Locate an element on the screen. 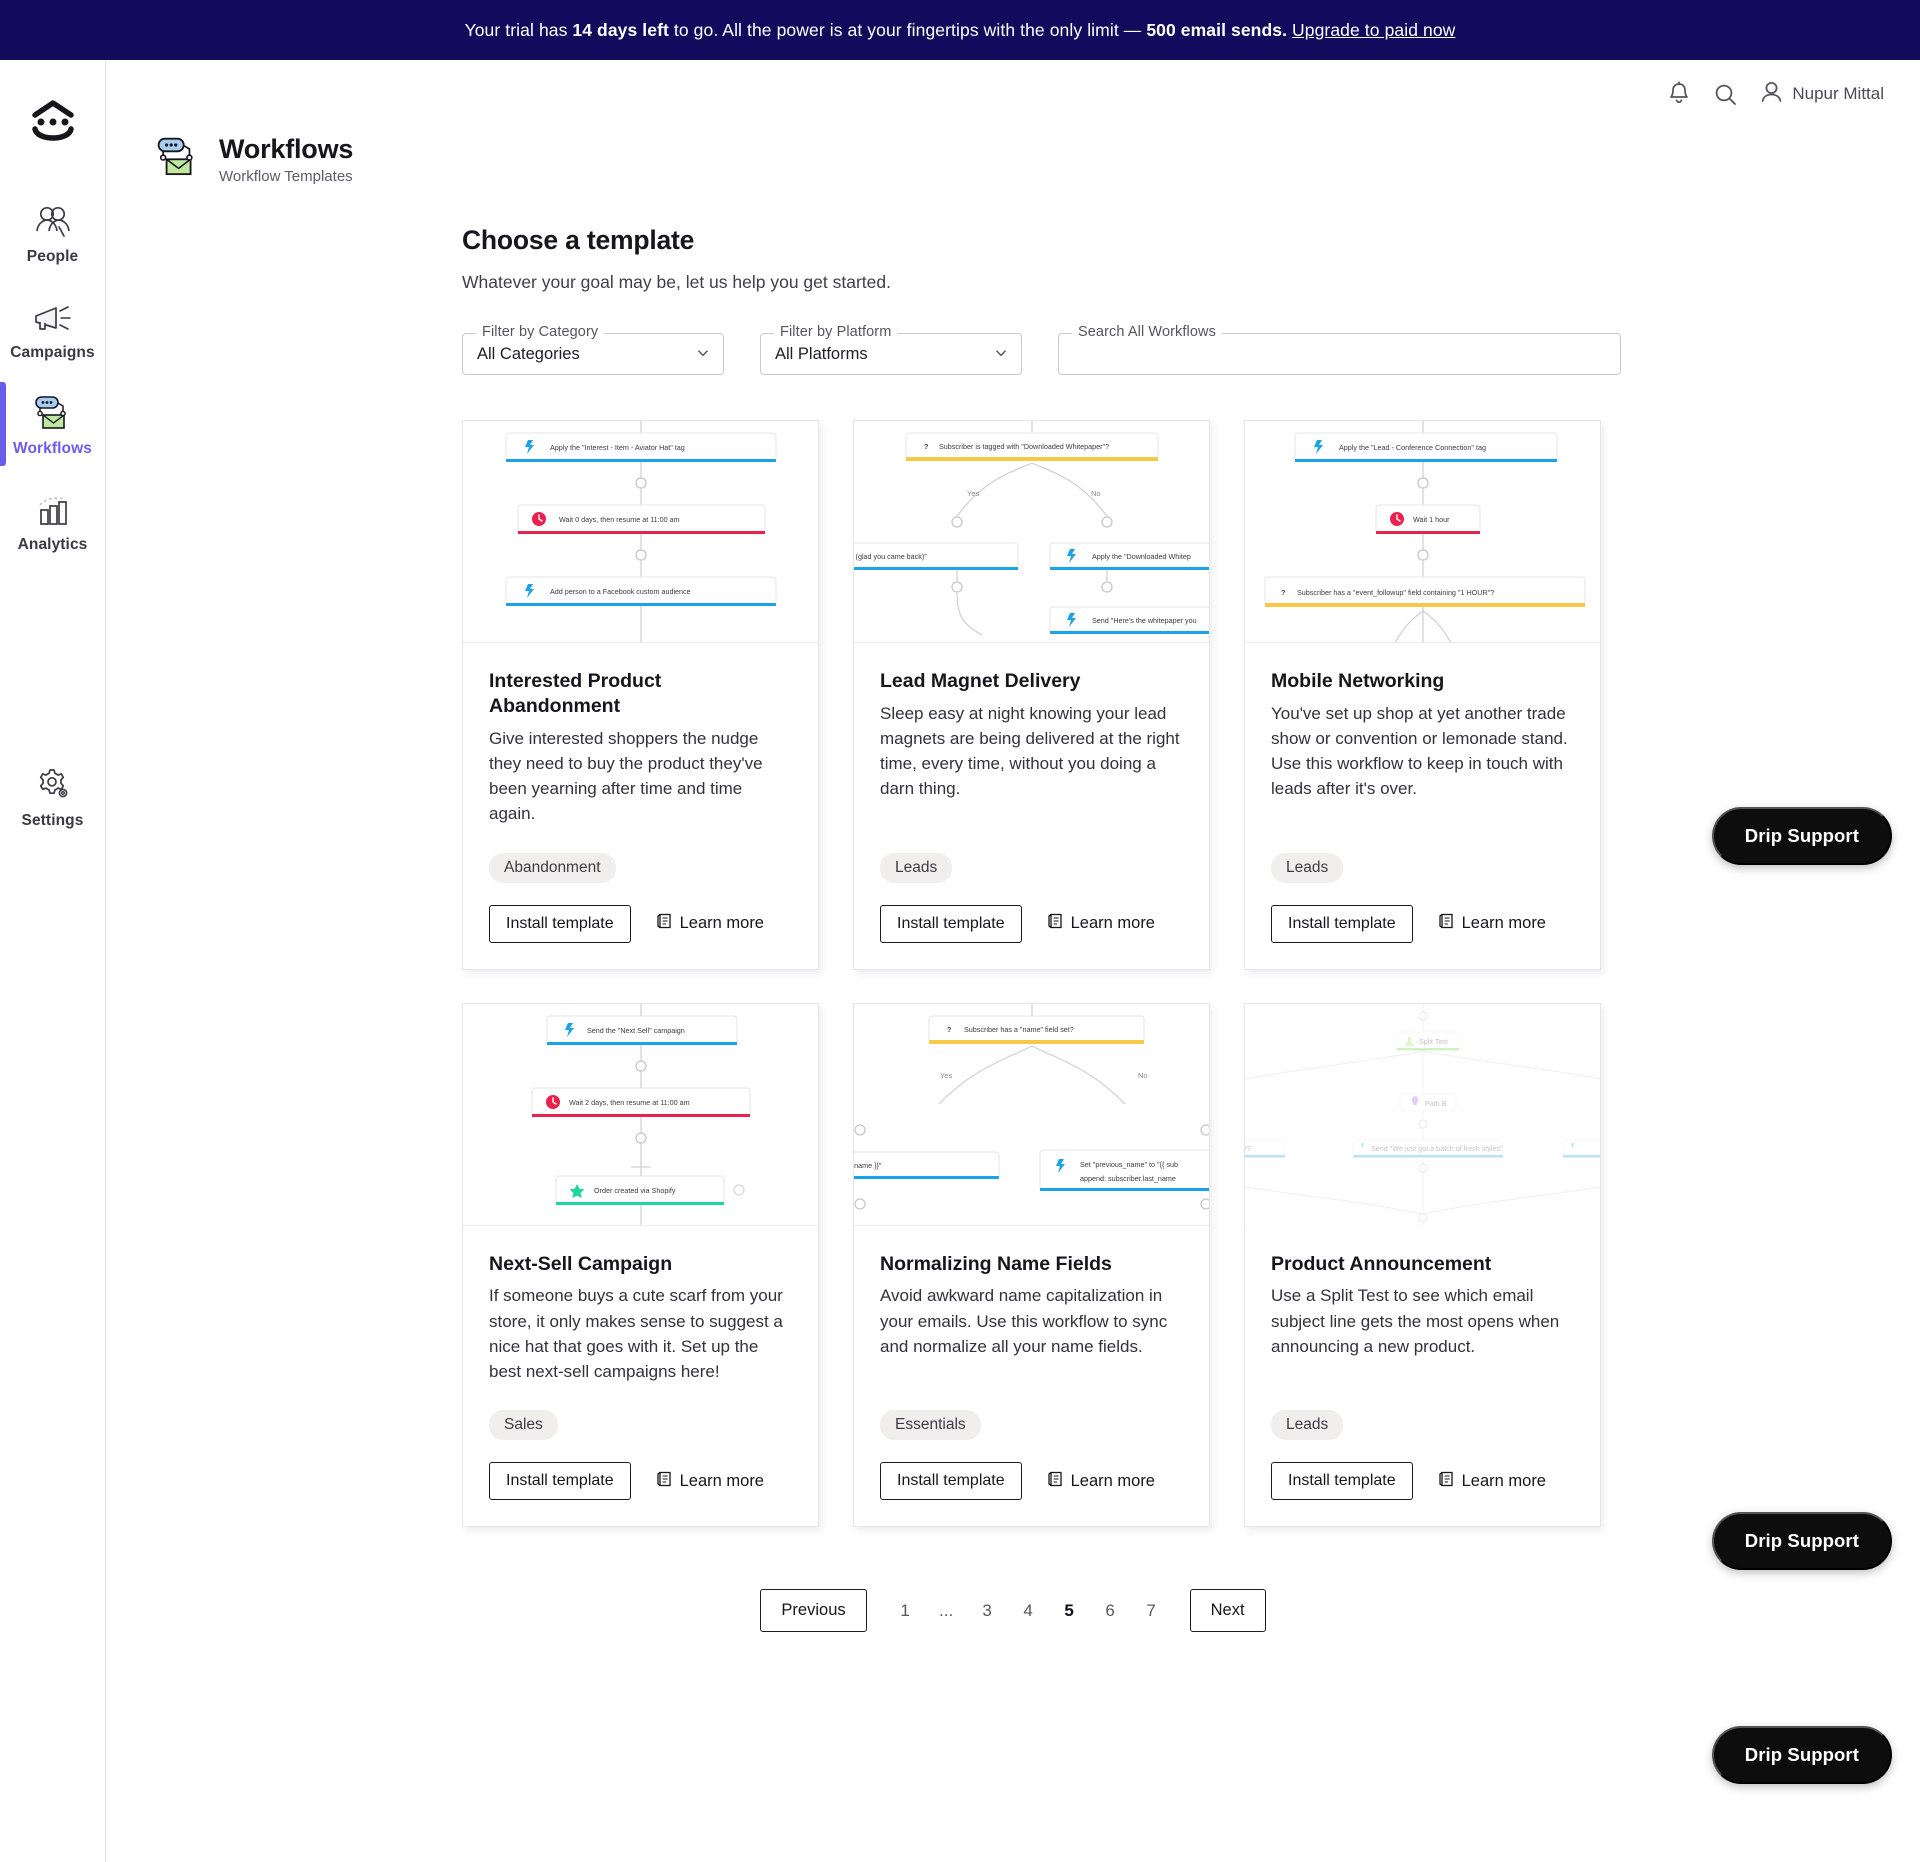 The height and width of the screenshot is (1862, 1920). sidebar-item-analytics: Analytics is located at coordinates (52, 520).